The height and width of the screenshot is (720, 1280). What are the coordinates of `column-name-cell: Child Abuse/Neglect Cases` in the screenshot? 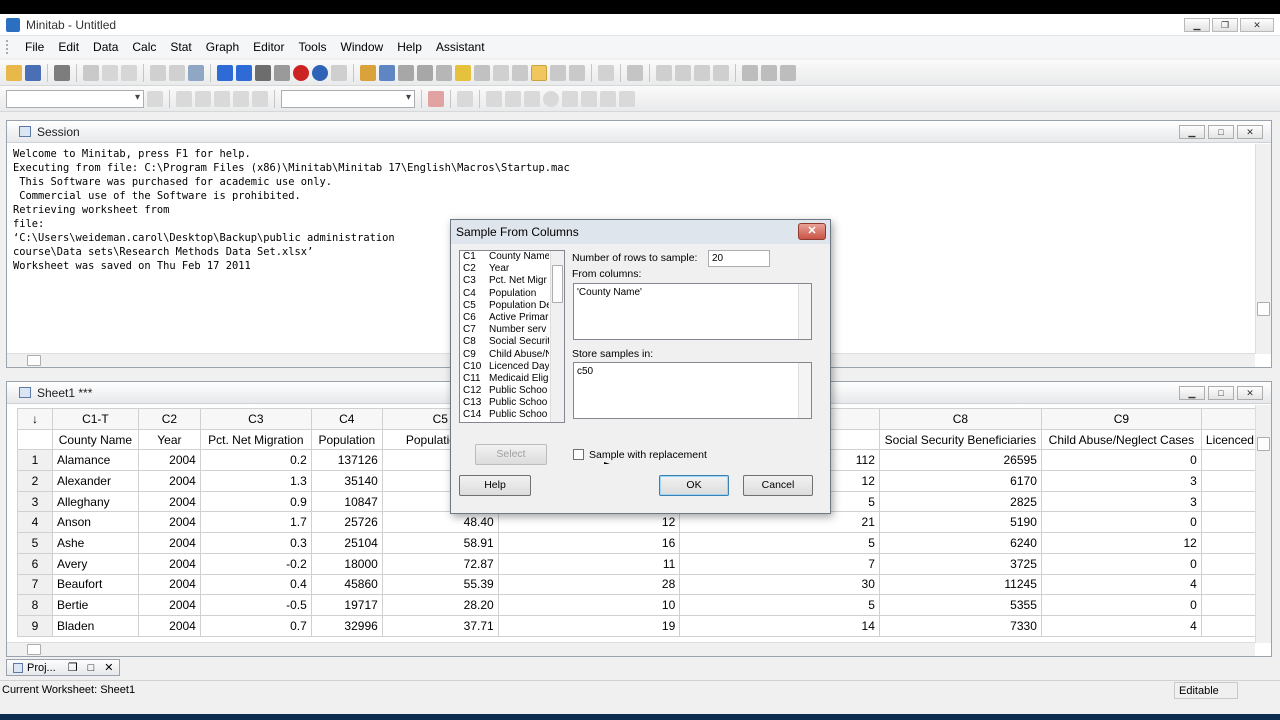 It's located at (1121, 439).